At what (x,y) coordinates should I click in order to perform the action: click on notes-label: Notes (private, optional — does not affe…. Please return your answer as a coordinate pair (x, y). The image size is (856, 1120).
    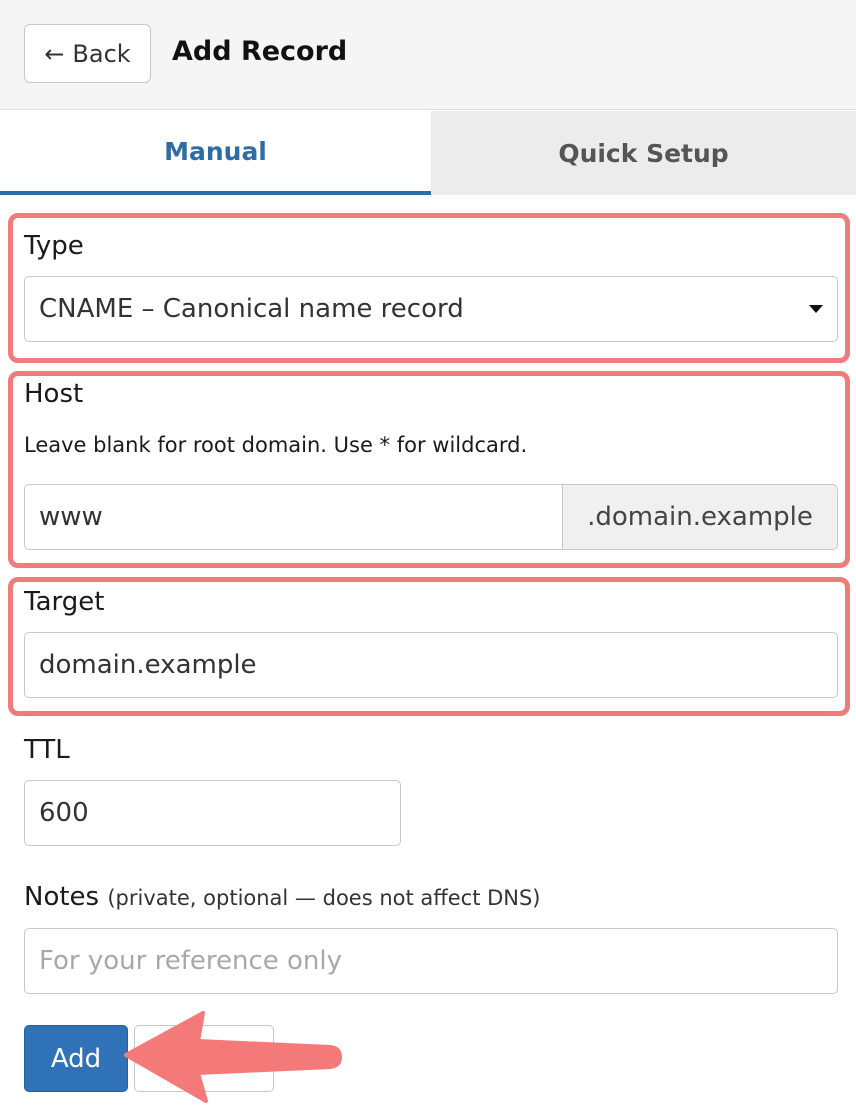
    Looking at the image, I should click on (282, 897).